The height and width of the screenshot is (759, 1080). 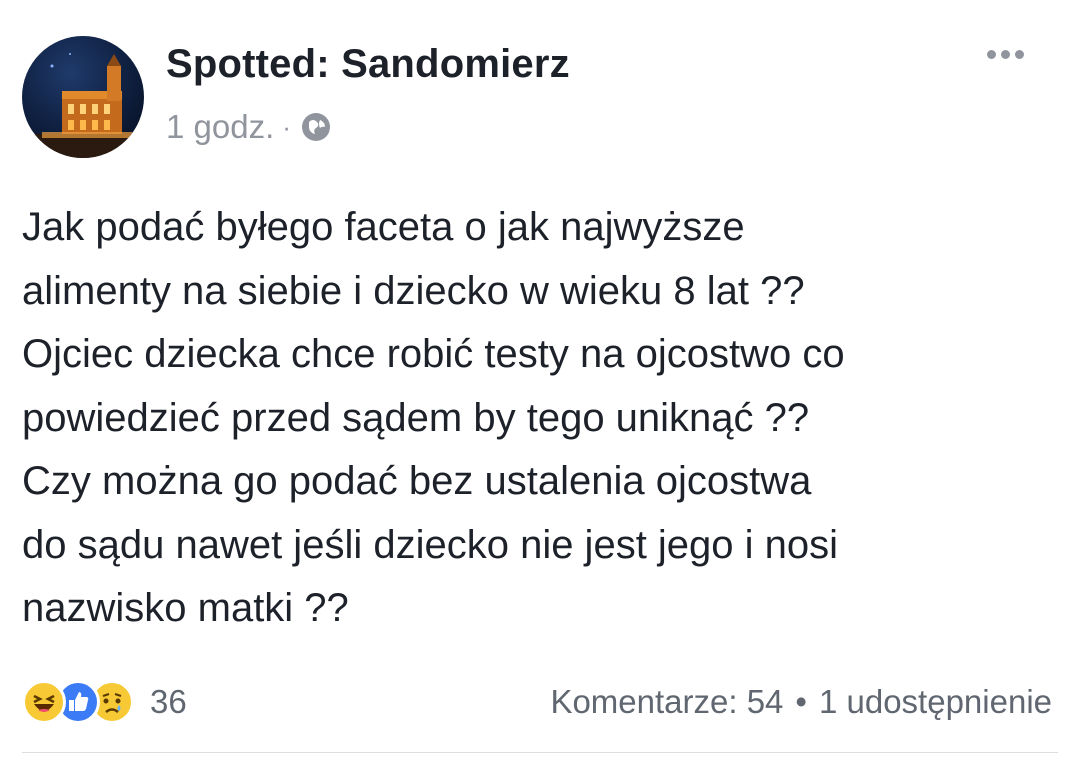 I want to click on haha-reaction-icon, so click(x=44, y=702).